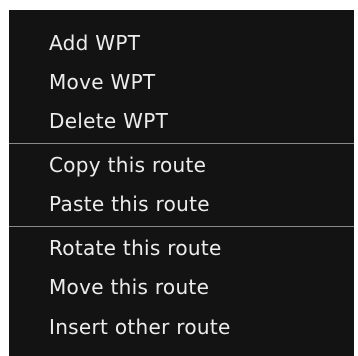 This screenshot has height=356, width=358. Describe the element at coordinates (181, 82) in the screenshot. I see `menu-item-move-wpt: Move WPT` at that location.